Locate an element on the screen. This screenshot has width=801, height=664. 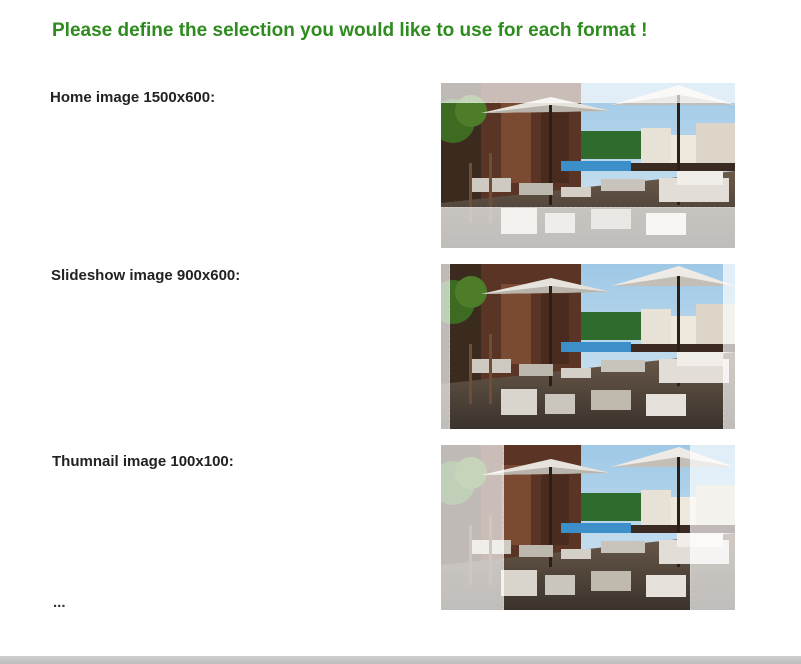
thumbnail-image-label: Thumnail image 100x100: is located at coordinates (143, 461).